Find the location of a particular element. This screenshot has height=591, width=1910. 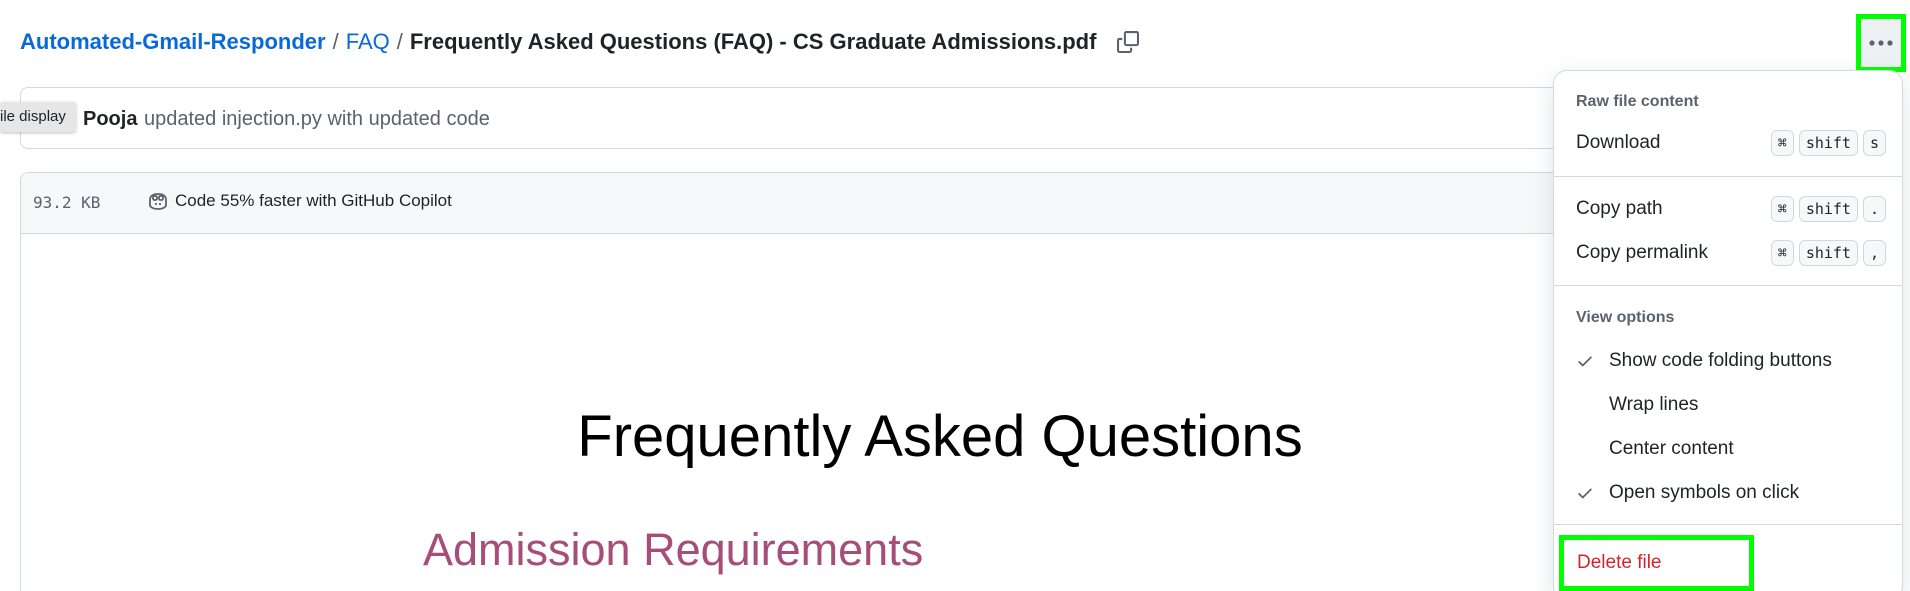

kebab-horizontal-icon is located at coordinates (1881, 43).